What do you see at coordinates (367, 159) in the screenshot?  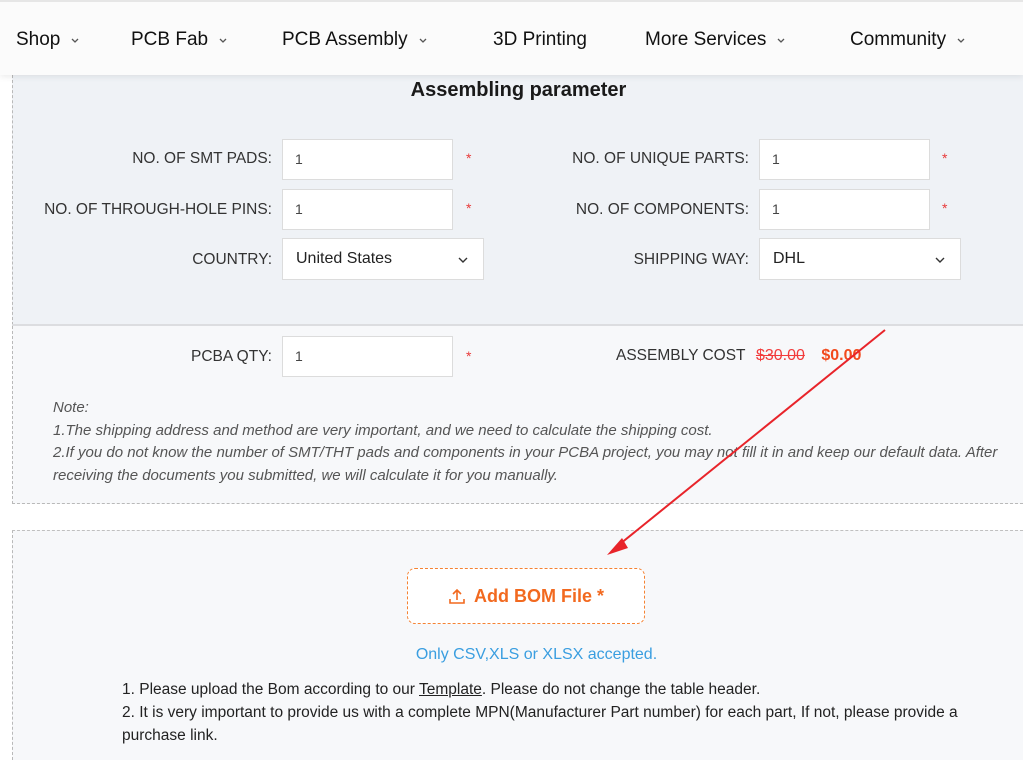 I see `smt-pads-input: 1` at bounding box center [367, 159].